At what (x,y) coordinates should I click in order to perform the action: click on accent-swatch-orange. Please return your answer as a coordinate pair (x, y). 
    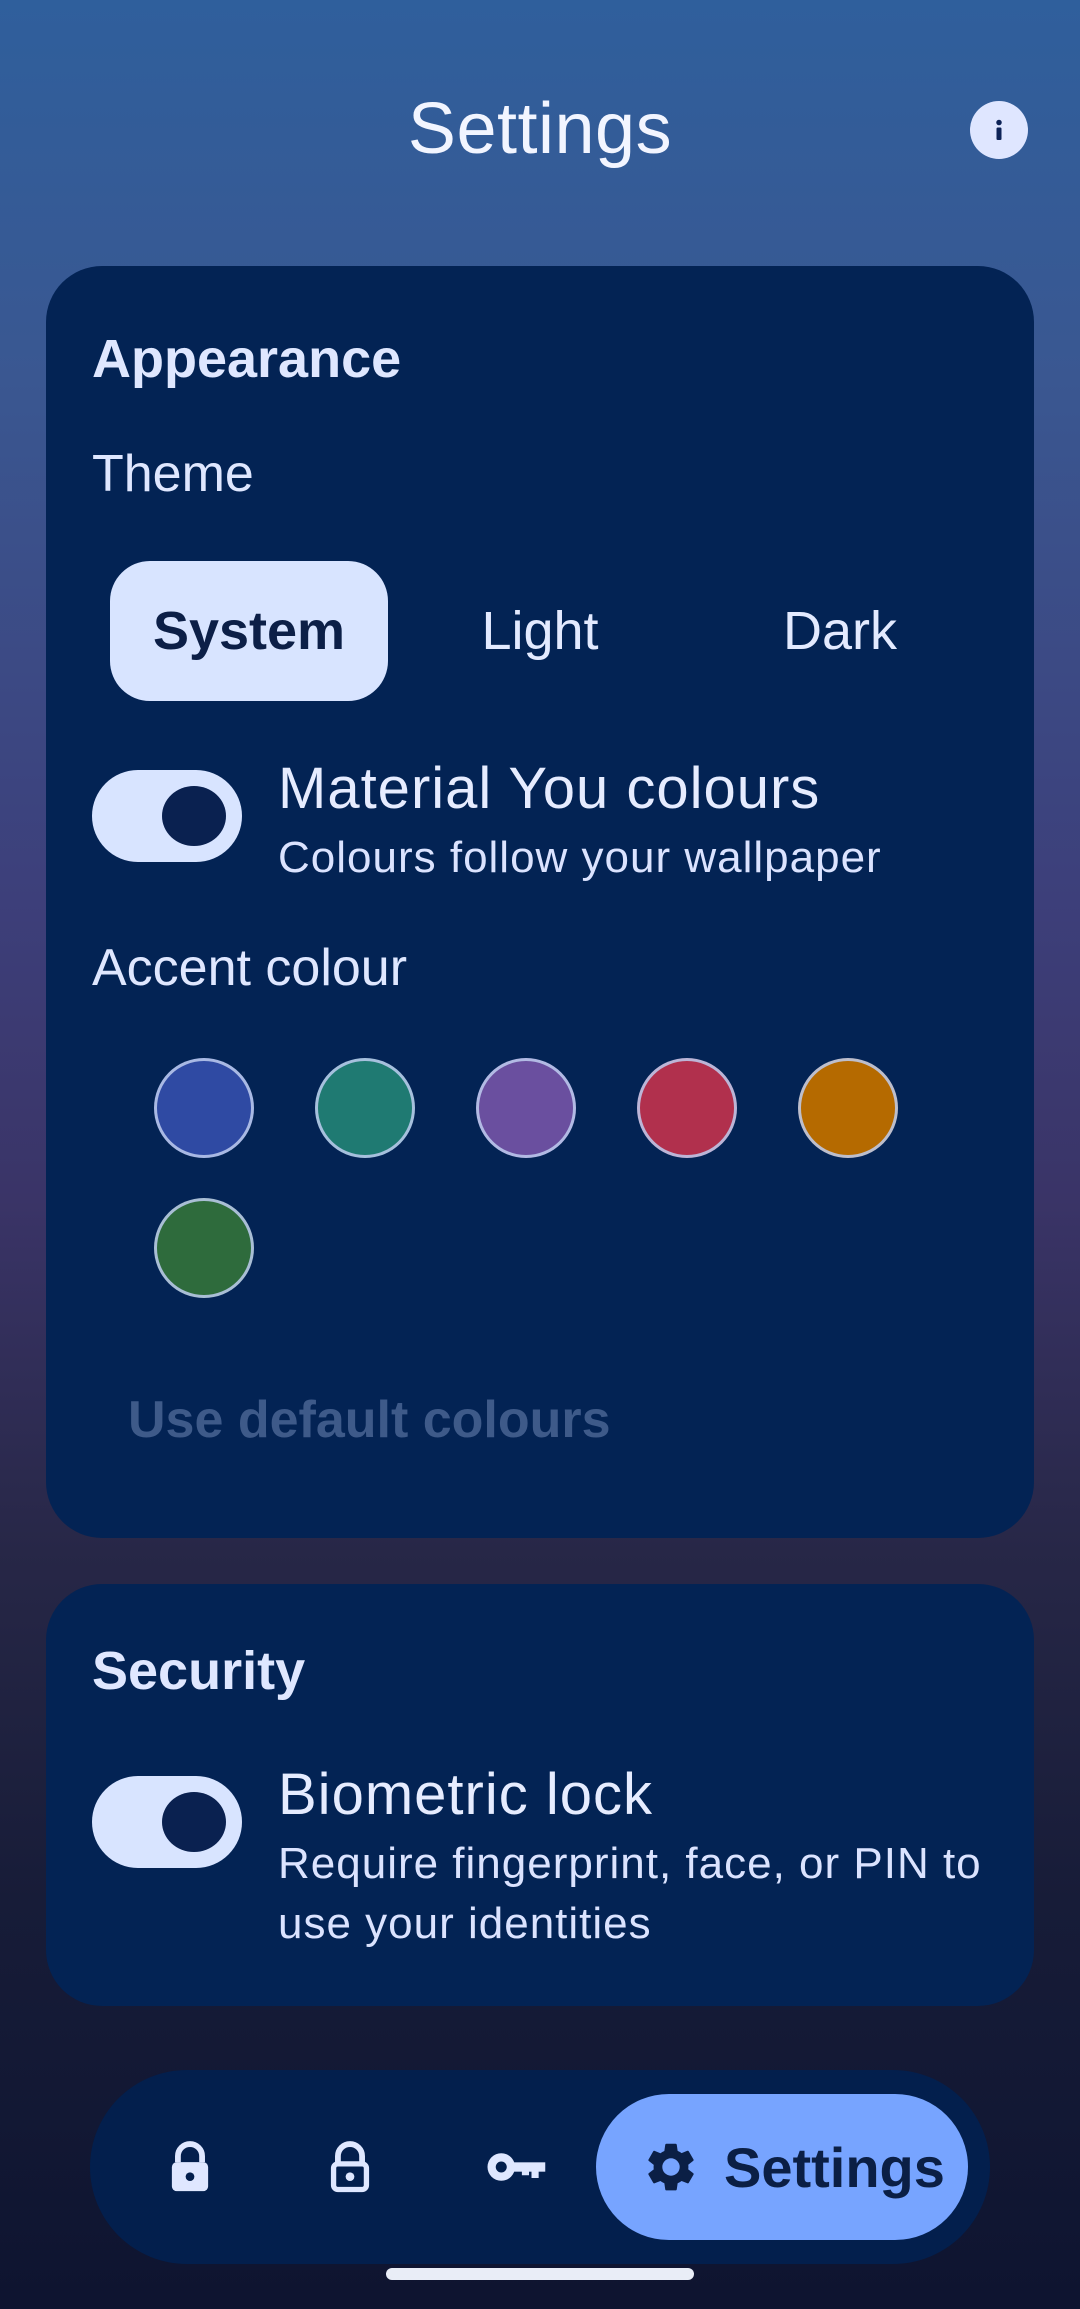
    Looking at the image, I should click on (848, 1108).